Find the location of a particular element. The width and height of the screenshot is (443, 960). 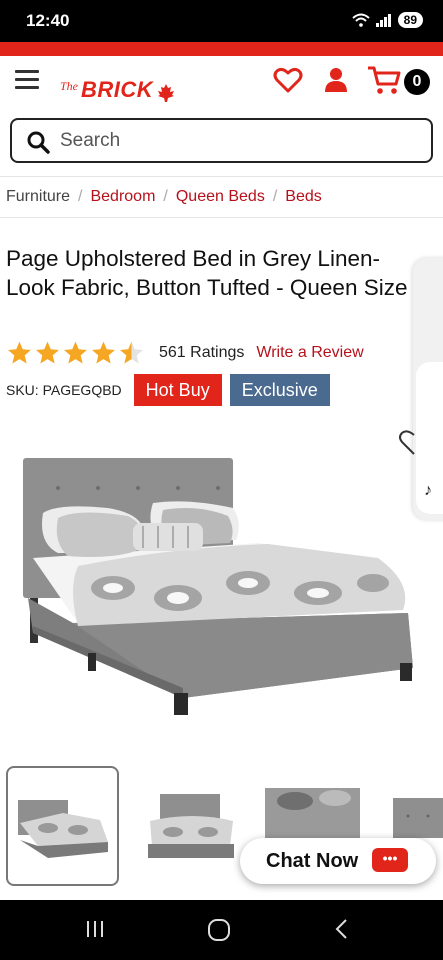

home-icon is located at coordinates (219, 930).